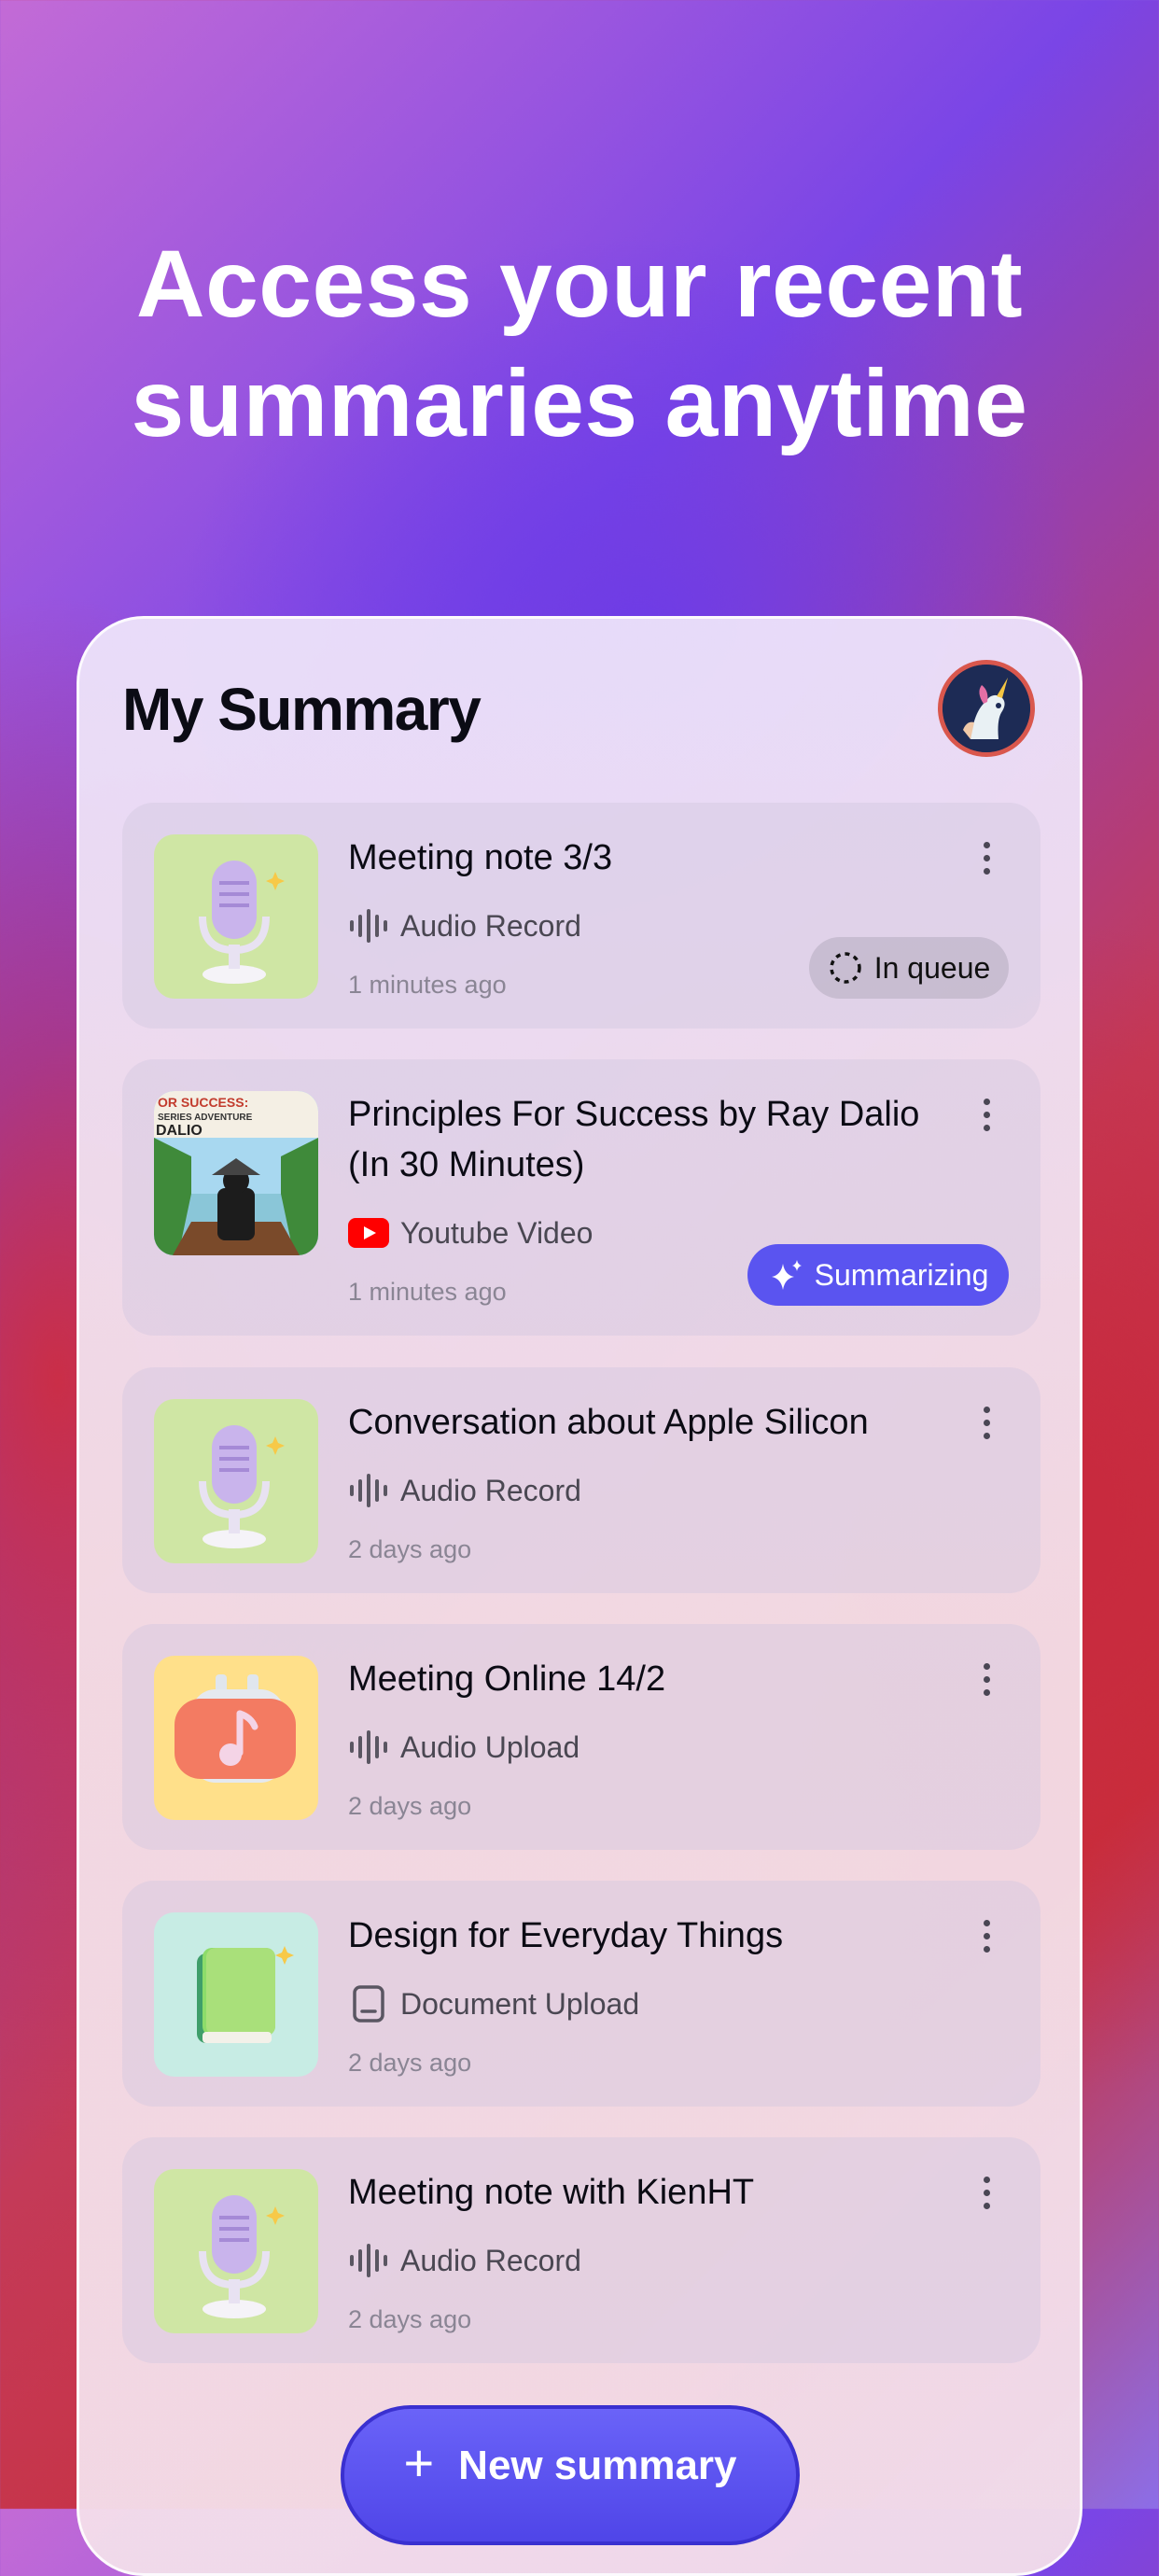 Image resolution: width=1159 pixels, height=2576 pixels. I want to click on music-note-icon, so click(236, 1738).